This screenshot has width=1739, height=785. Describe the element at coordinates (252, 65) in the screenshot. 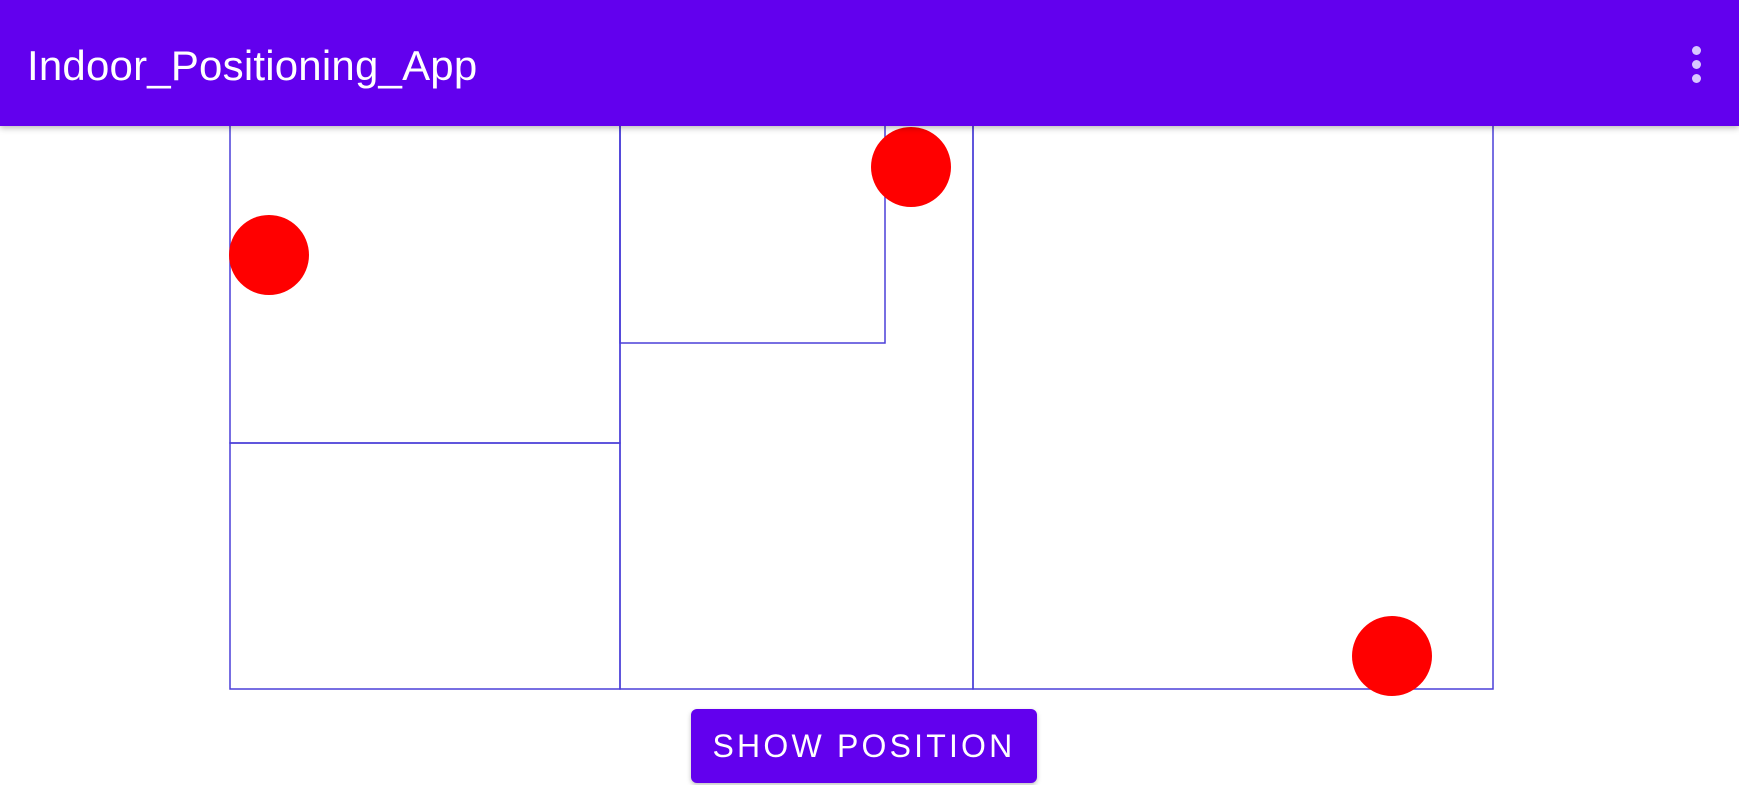

I see `app-title: Indoor_Positioning_App` at that location.